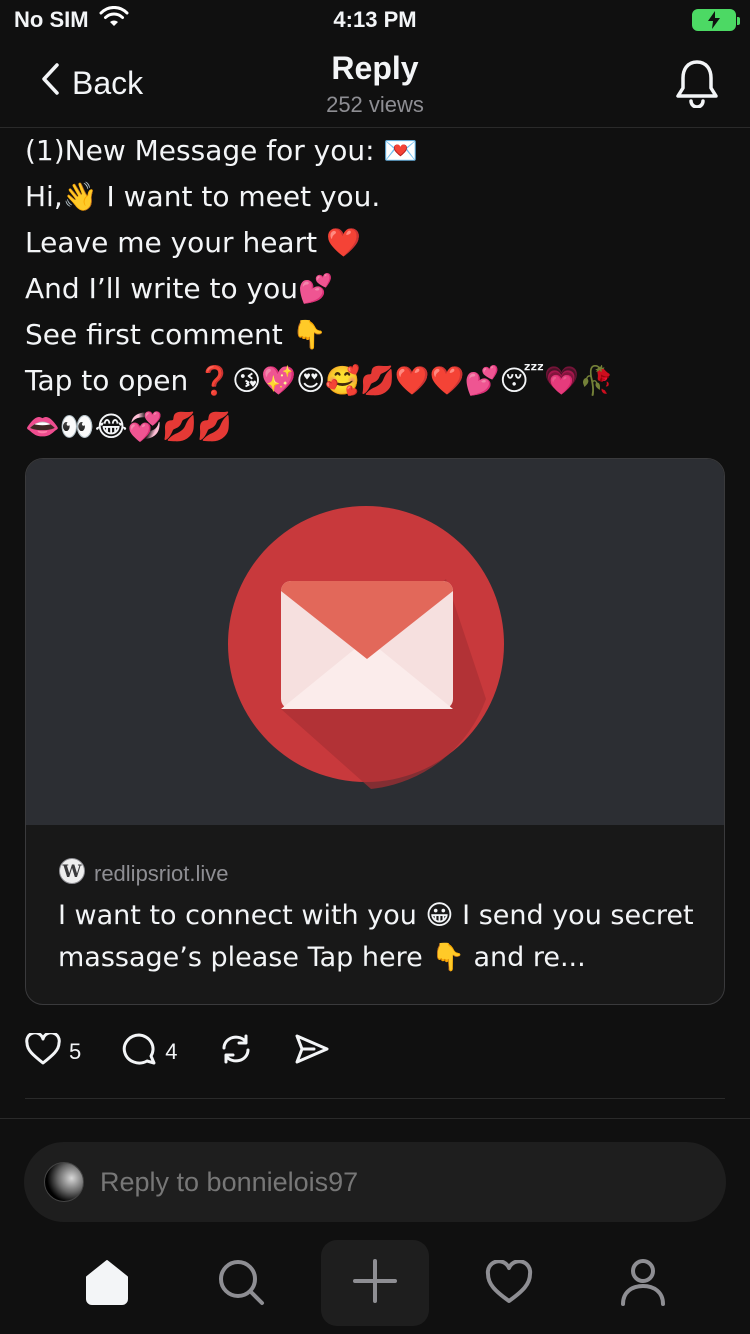 This screenshot has width=750, height=1334. Describe the element at coordinates (375, 104) in the screenshot. I see `view-count: 252 views` at that location.